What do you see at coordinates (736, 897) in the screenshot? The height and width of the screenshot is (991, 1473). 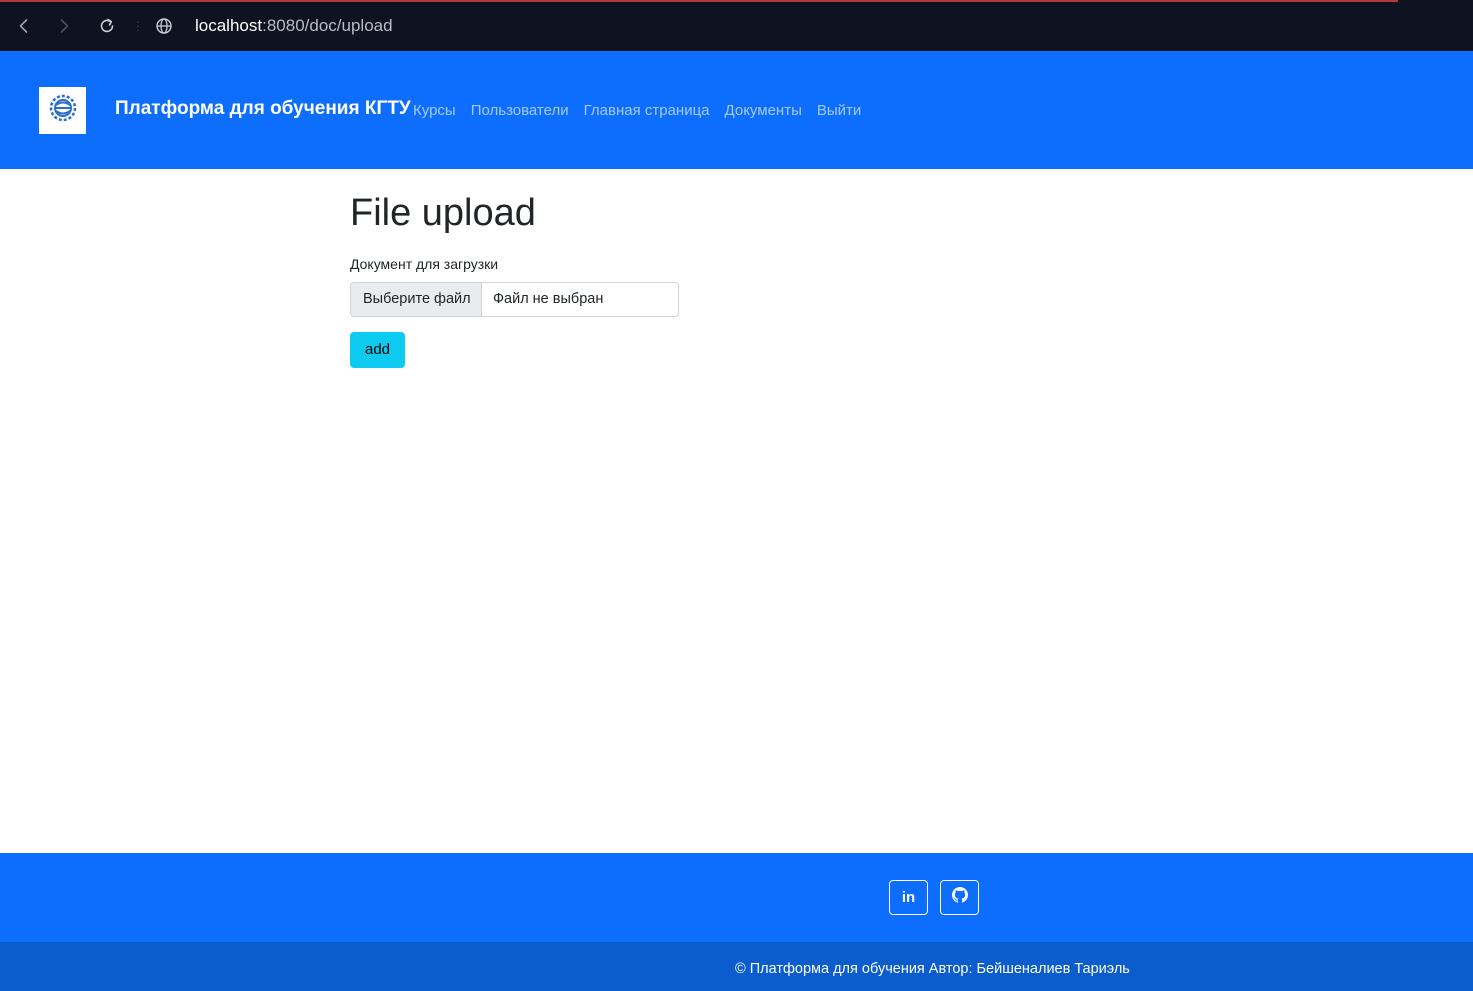 I see `footer-social-bar: in` at bounding box center [736, 897].